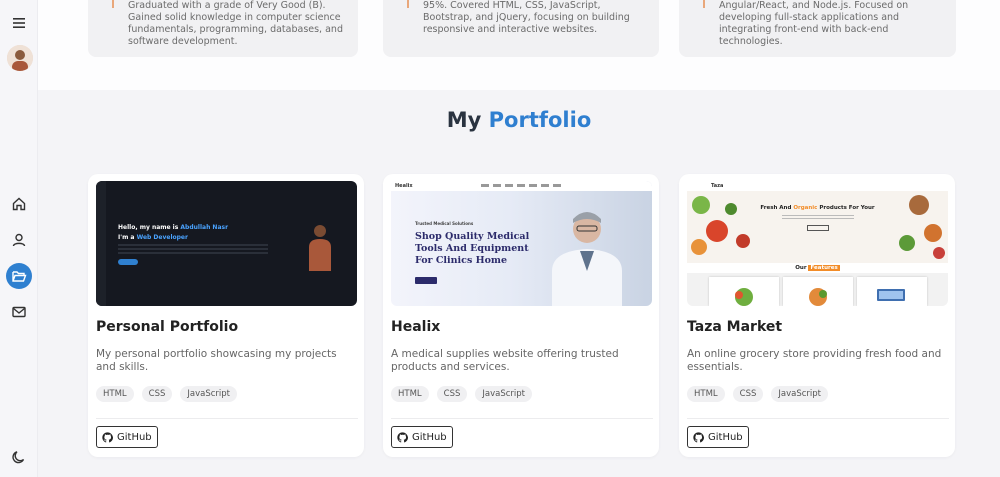 The image size is (1000, 477). What do you see at coordinates (464, 120) in the screenshot?
I see `section-title-prefix: My` at bounding box center [464, 120].